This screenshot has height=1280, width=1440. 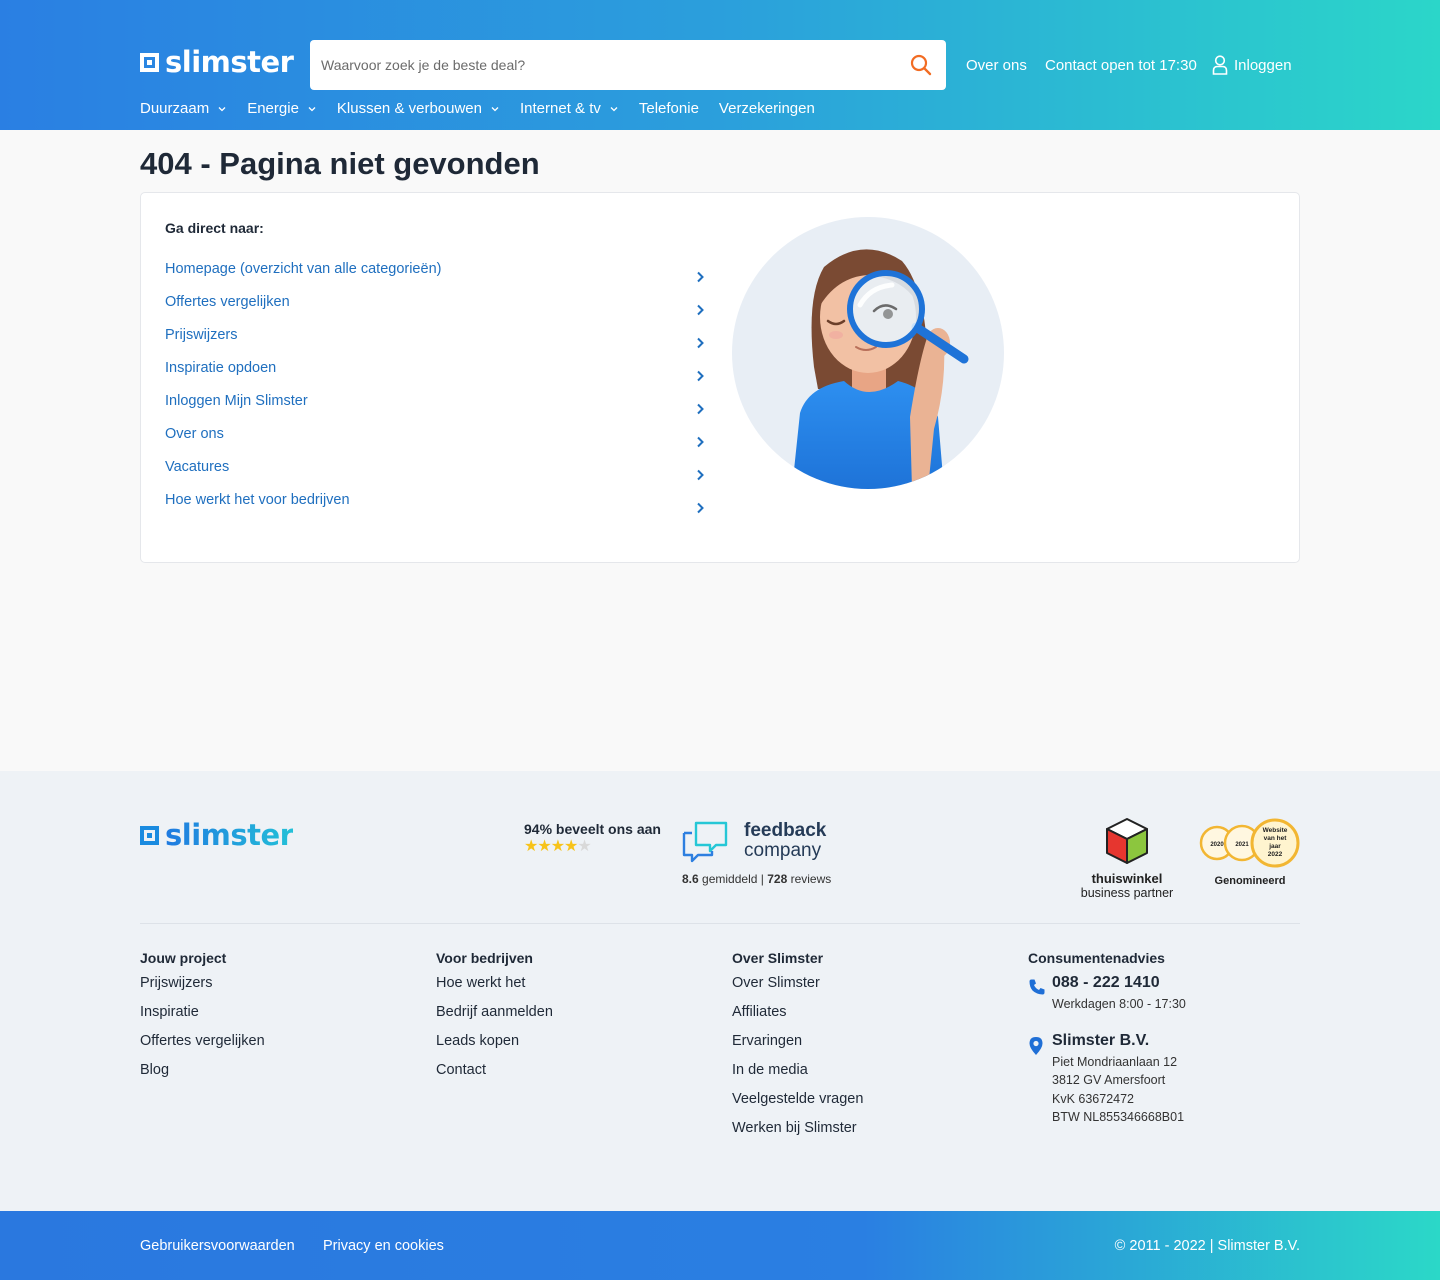 What do you see at coordinates (257, 500) in the screenshot?
I see `quick-link-label: Hoe werkt het voor bedrijven` at bounding box center [257, 500].